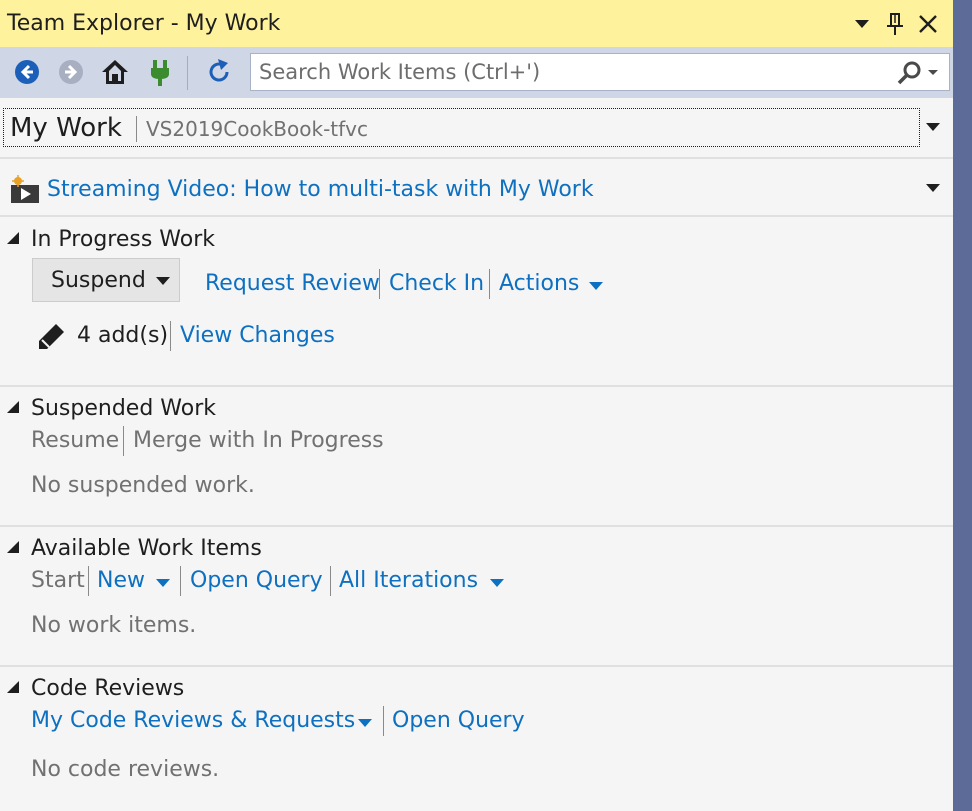  Describe the element at coordinates (539, 283) in the screenshot. I see `actions-link: Actions` at that location.